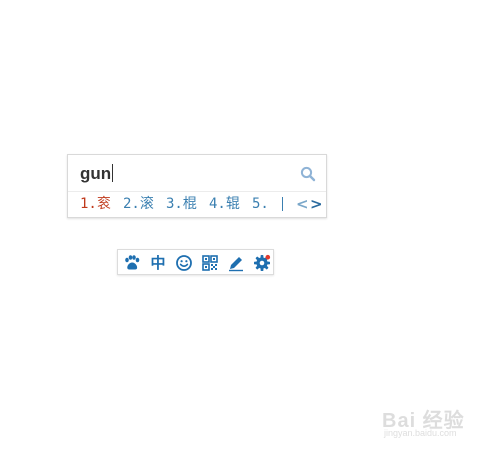 The width and height of the screenshot is (496, 455). Describe the element at coordinates (197, 173) in the screenshot. I see `composition-row: gun` at that location.